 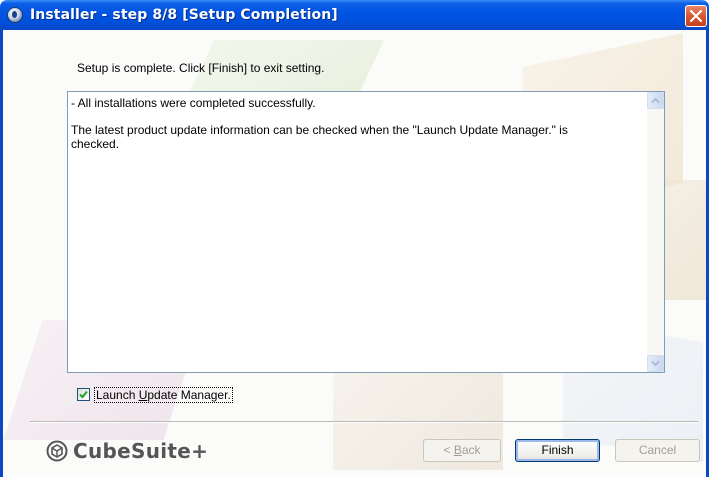 I want to click on cancel-button: Cancel, so click(x=657, y=450).